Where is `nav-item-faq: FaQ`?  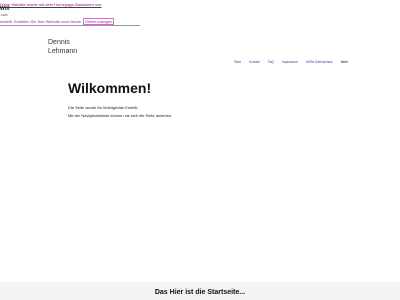 nav-item-faq: FaQ is located at coordinates (271, 62).